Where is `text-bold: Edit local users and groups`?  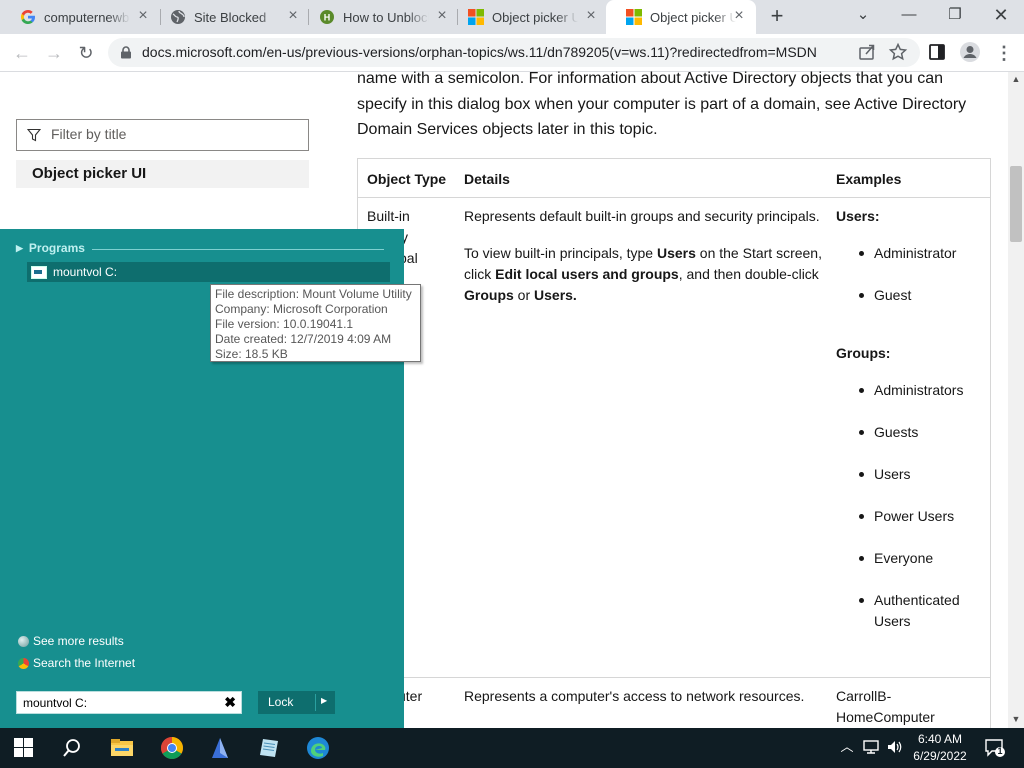
text-bold: Edit local users and groups is located at coordinates (587, 274).